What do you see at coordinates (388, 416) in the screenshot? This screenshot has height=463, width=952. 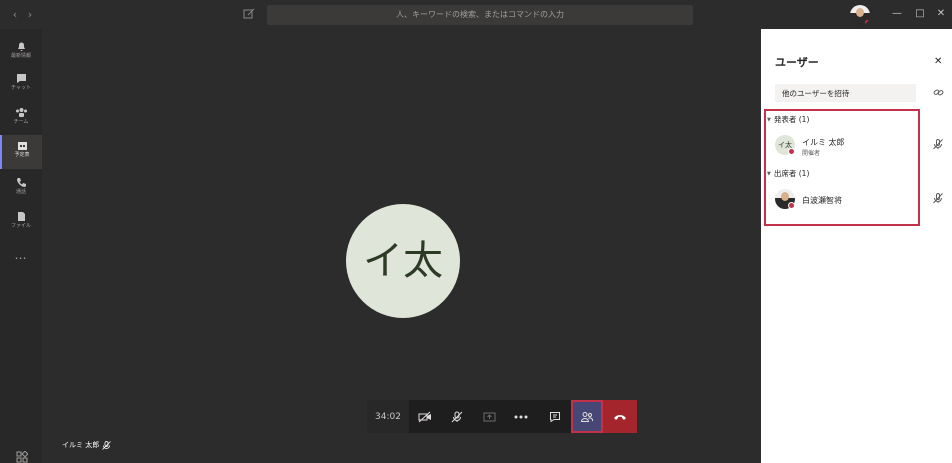 I see `call-timer: 34:02` at bounding box center [388, 416].